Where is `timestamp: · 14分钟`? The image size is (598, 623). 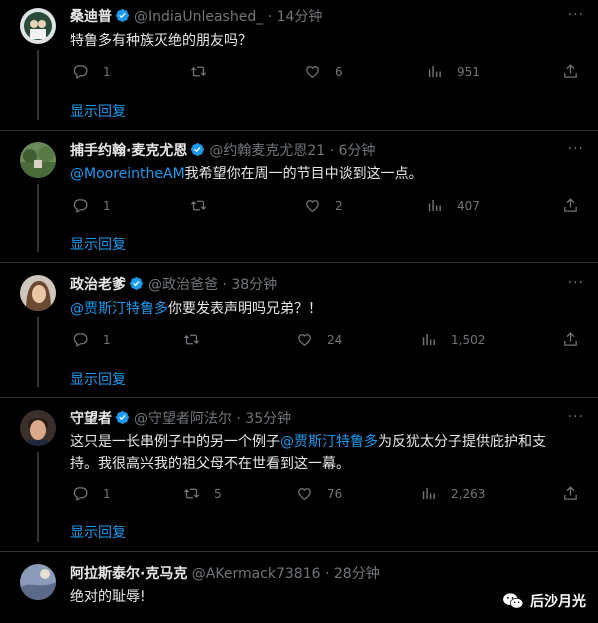
timestamp: · 14分钟 is located at coordinates (295, 17).